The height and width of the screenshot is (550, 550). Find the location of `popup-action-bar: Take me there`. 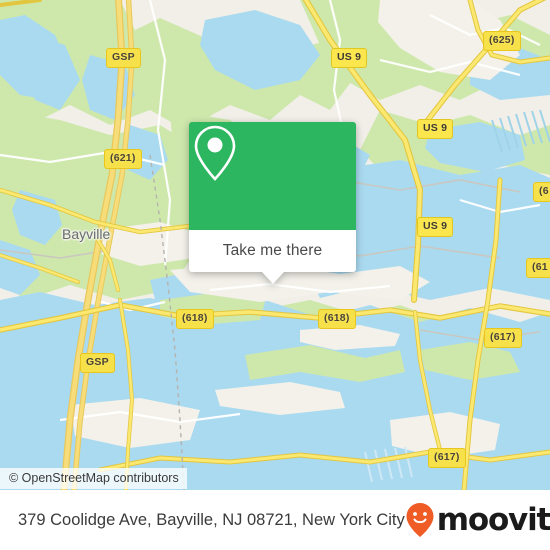

popup-action-bar: Take me there is located at coordinates (272, 251).